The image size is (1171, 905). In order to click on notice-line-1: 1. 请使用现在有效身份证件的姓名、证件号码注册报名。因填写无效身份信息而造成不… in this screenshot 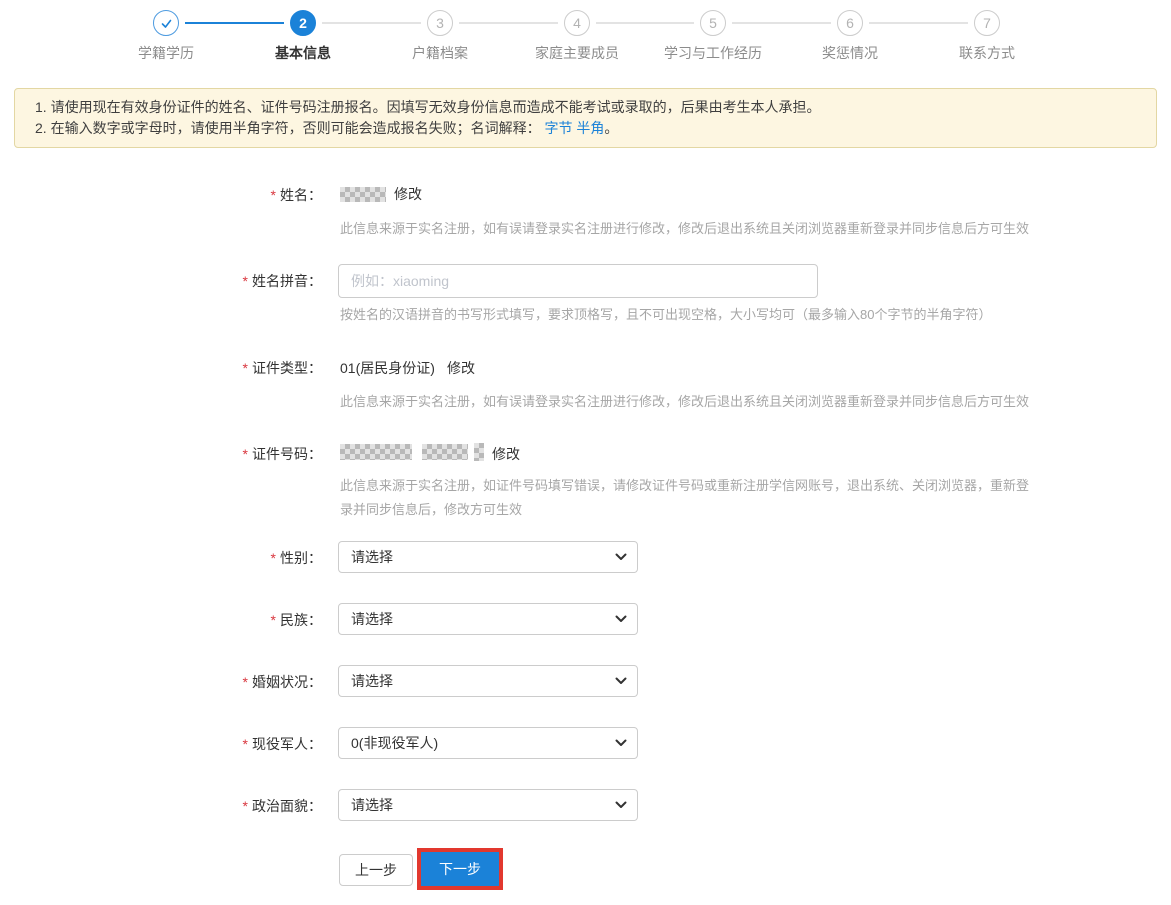, I will do `click(428, 107)`.